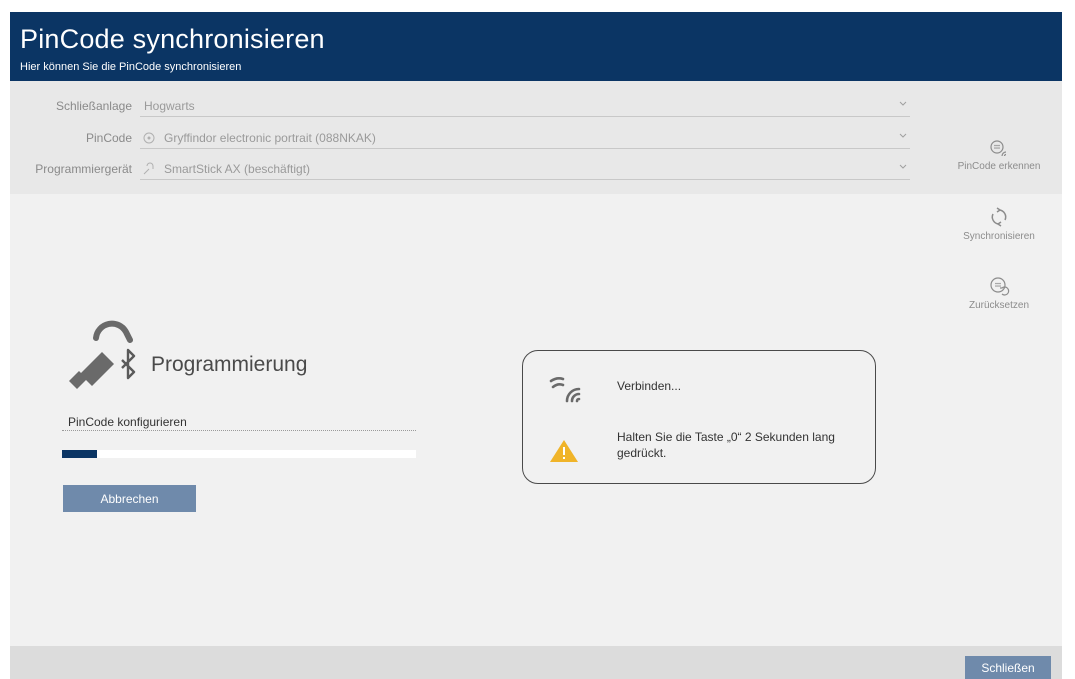 This screenshot has height=679, width=1075. Describe the element at coordinates (80, 454) in the screenshot. I see `progress-fill` at that location.